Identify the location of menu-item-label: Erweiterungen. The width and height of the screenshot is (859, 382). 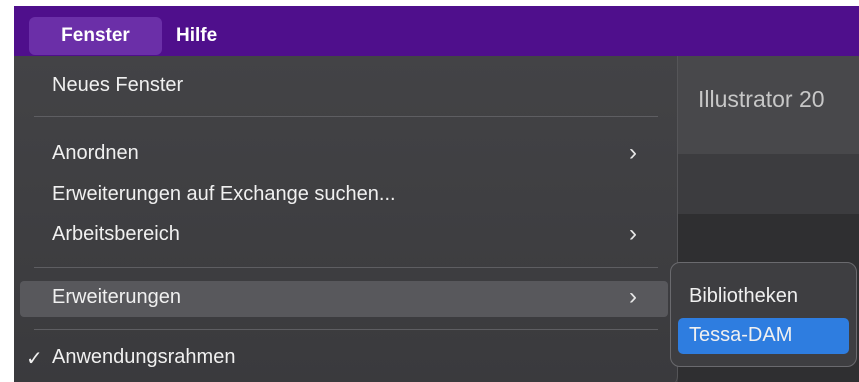
(116, 297).